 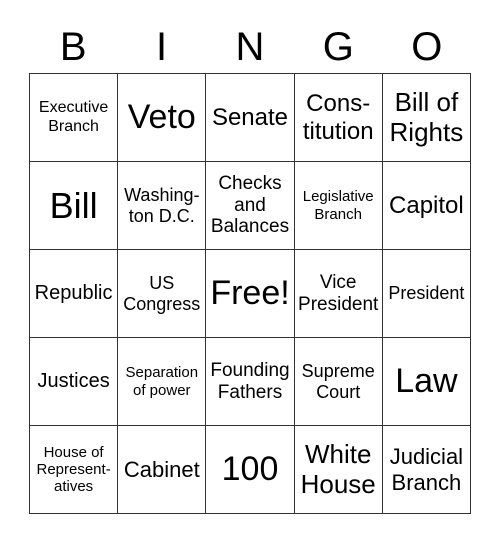 What do you see at coordinates (162, 47) in the screenshot?
I see `header-letter-i: I` at bounding box center [162, 47].